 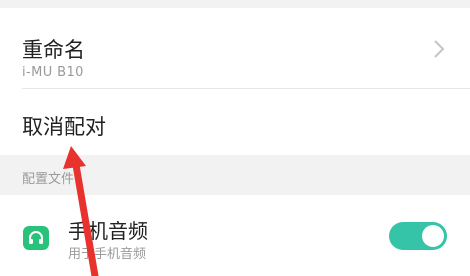 What do you see at coordinates (418, 236) in the screenshot?
I see `phone-audio-toggle` at bounding box center [418, 236].